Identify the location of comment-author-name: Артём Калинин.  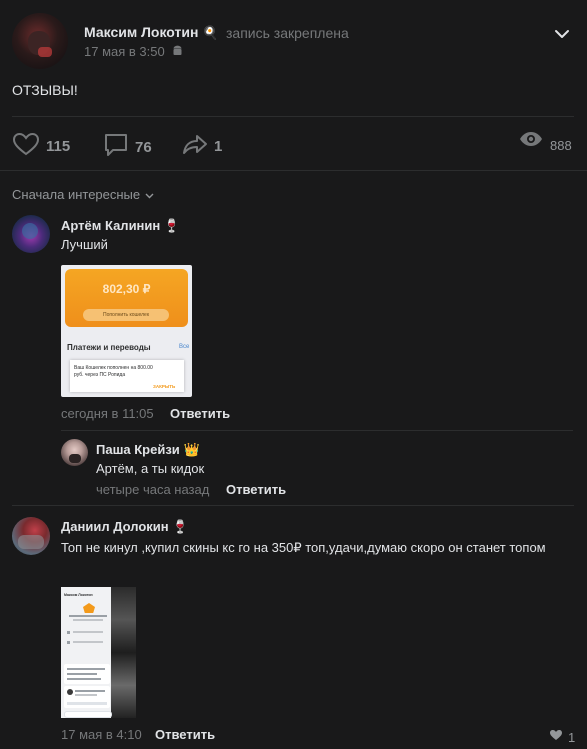
(110, 225).